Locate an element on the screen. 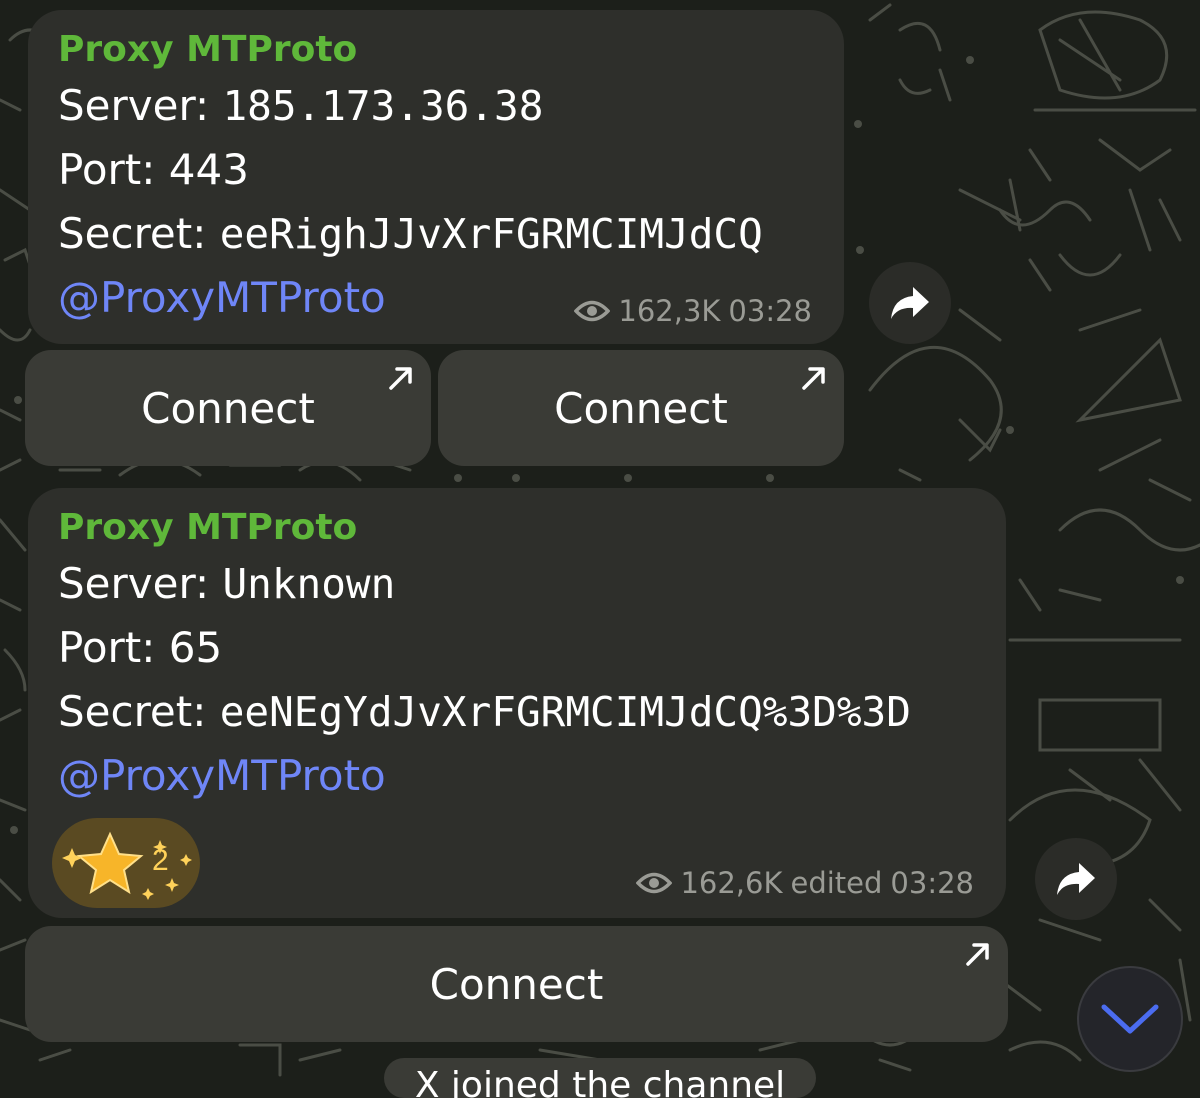  star-reaction: 2 is located at coordinates (126, 863).